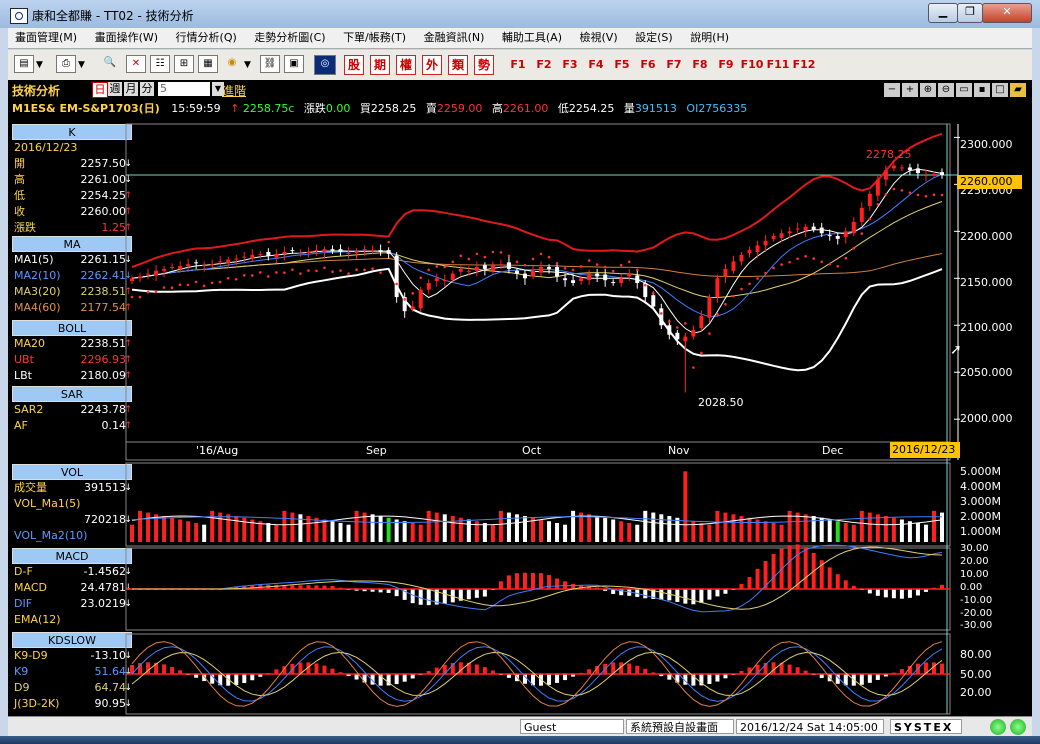  Describe the element at coordinates (110, 64) in the screenshot. I see `search-icon: 🔍` at that location.